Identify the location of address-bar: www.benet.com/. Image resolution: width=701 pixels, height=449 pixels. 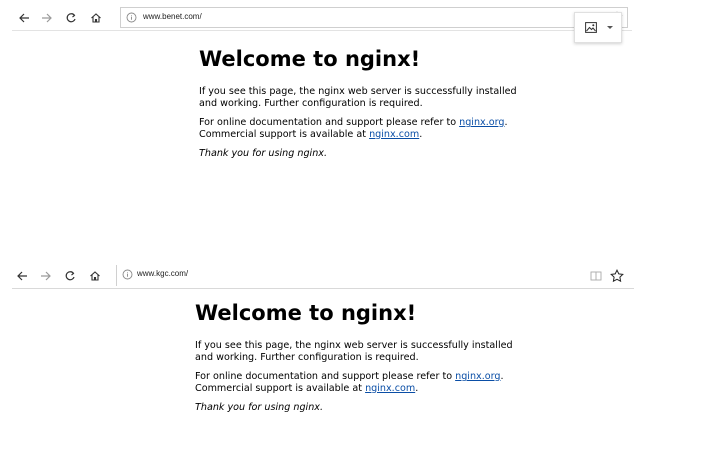
(374, 17).